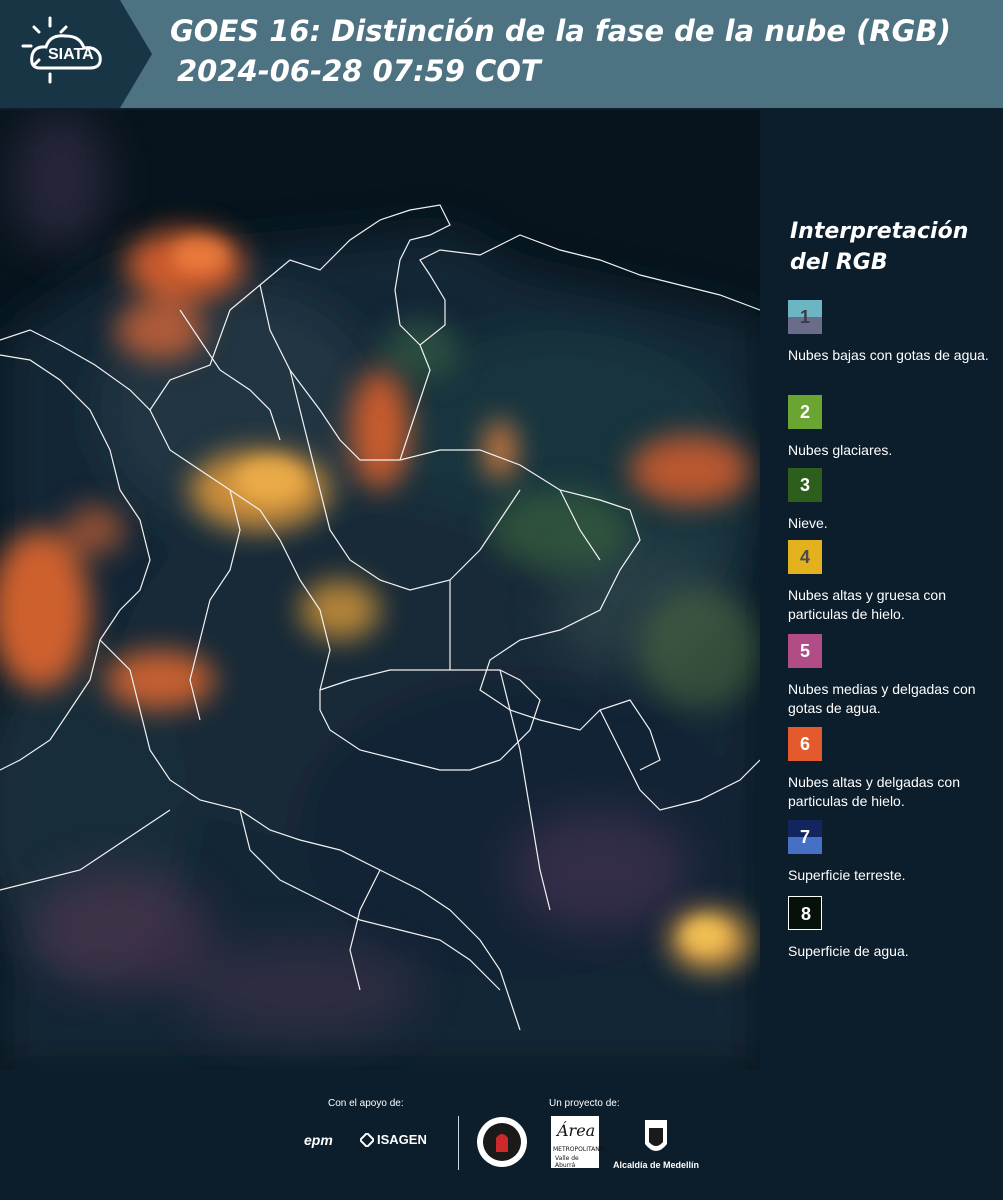  I want to click on legend-swatch-3: 3, so click(805, 485).